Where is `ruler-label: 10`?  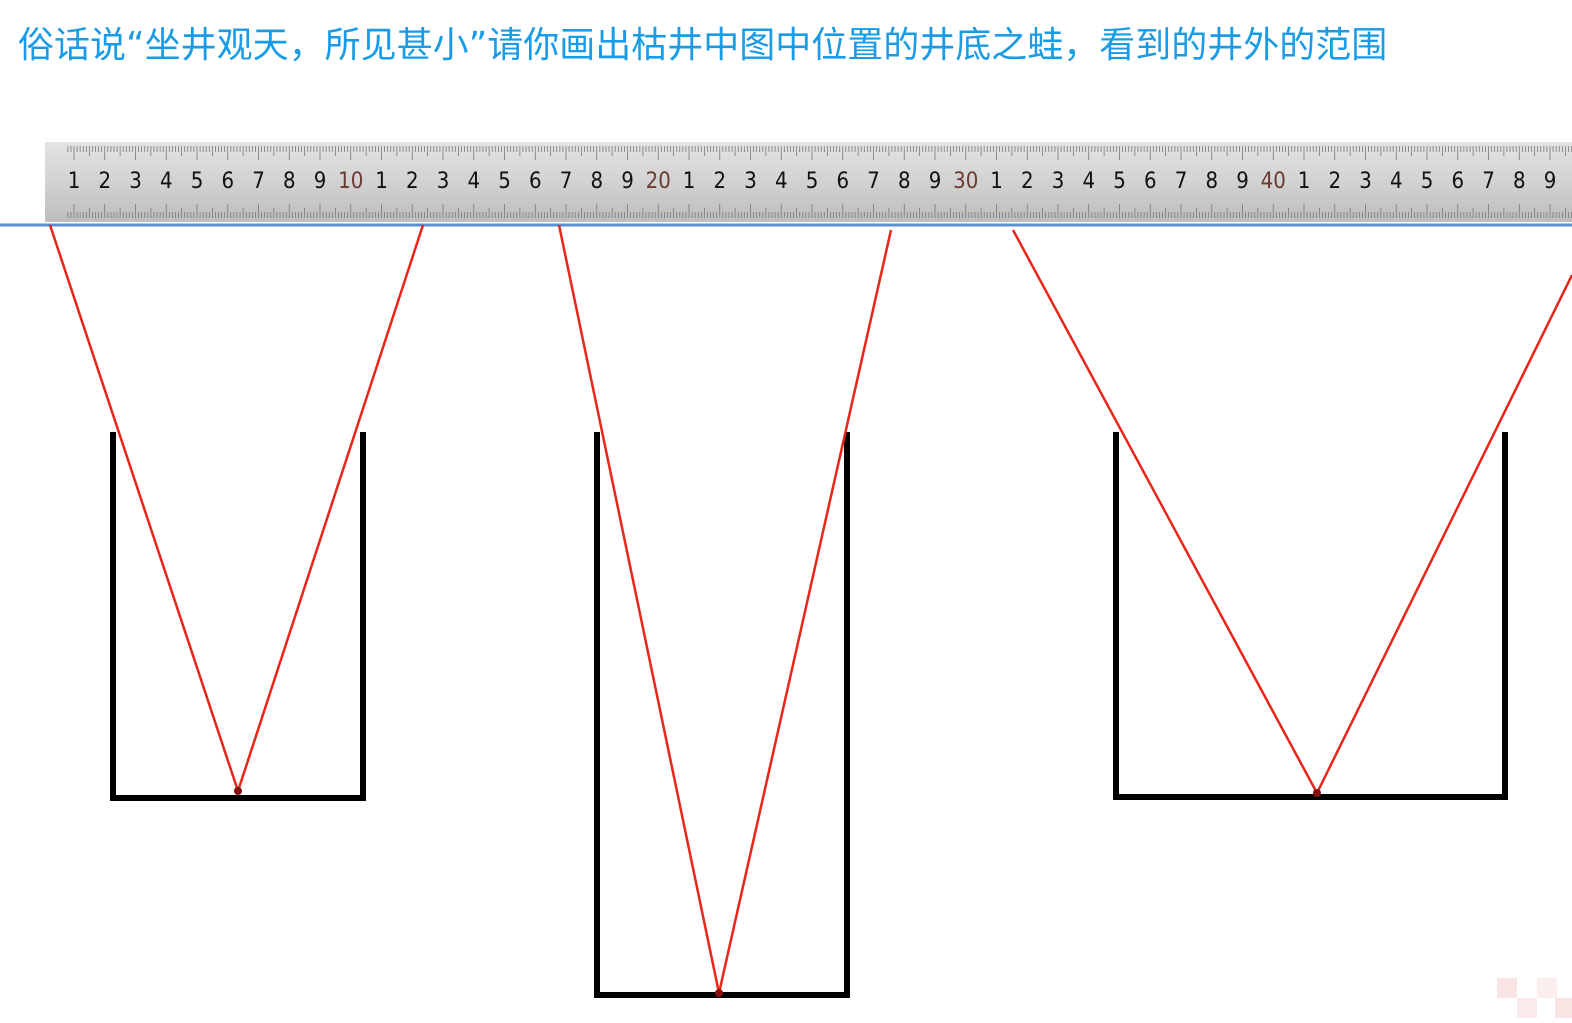 ruler-label: 10 is located at coordinates (350, 181).